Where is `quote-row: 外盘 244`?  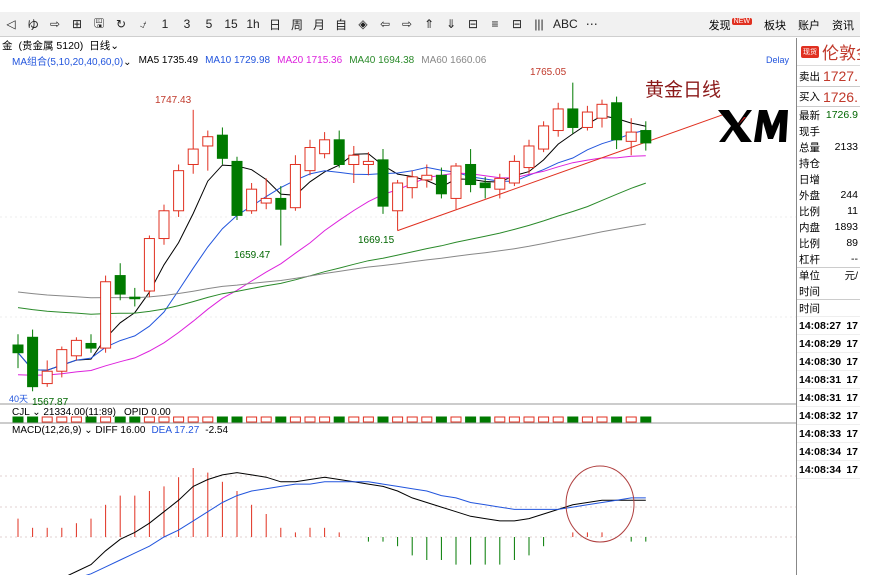
quote-row: 外盘 244 is located at coordinates (828, 195).